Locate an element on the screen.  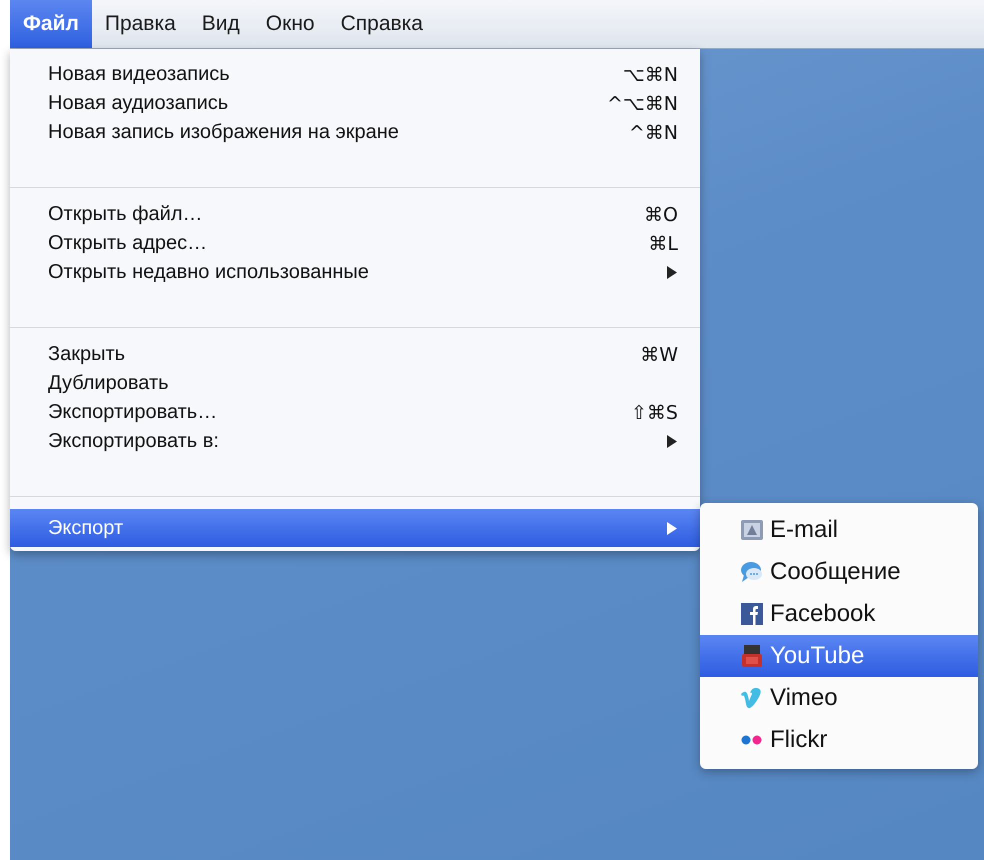
speech-bubble-icon is located at coordinates (752, 572).